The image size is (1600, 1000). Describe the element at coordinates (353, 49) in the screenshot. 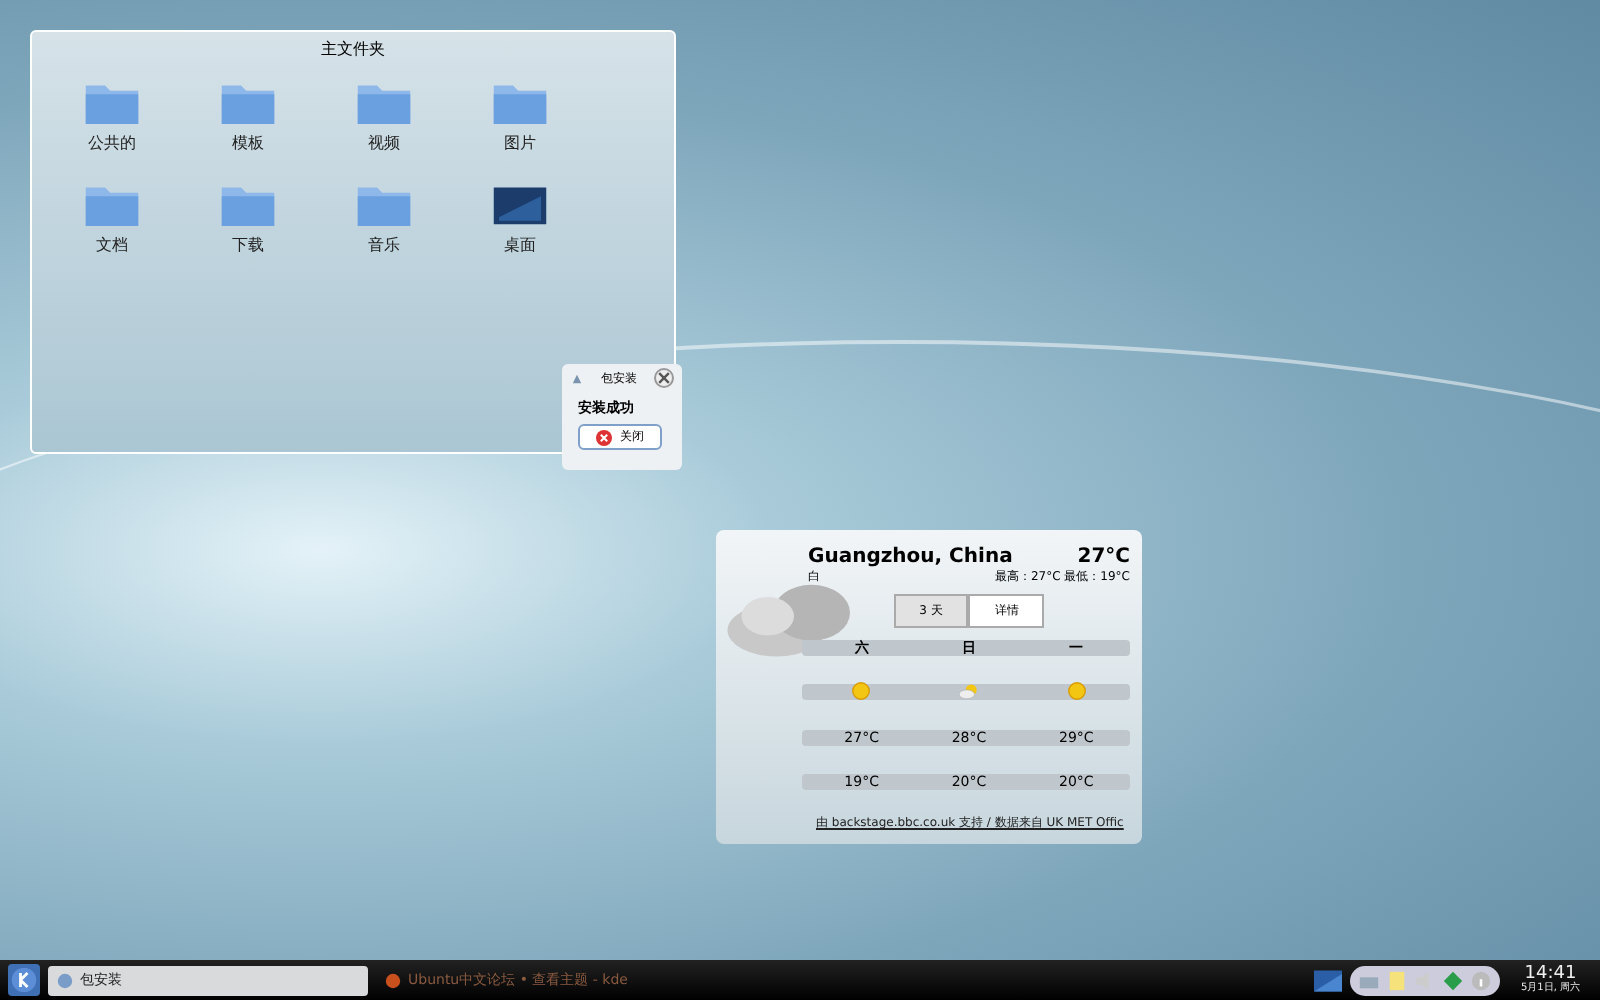

I see `panel-title: 主文件夹` at that location.